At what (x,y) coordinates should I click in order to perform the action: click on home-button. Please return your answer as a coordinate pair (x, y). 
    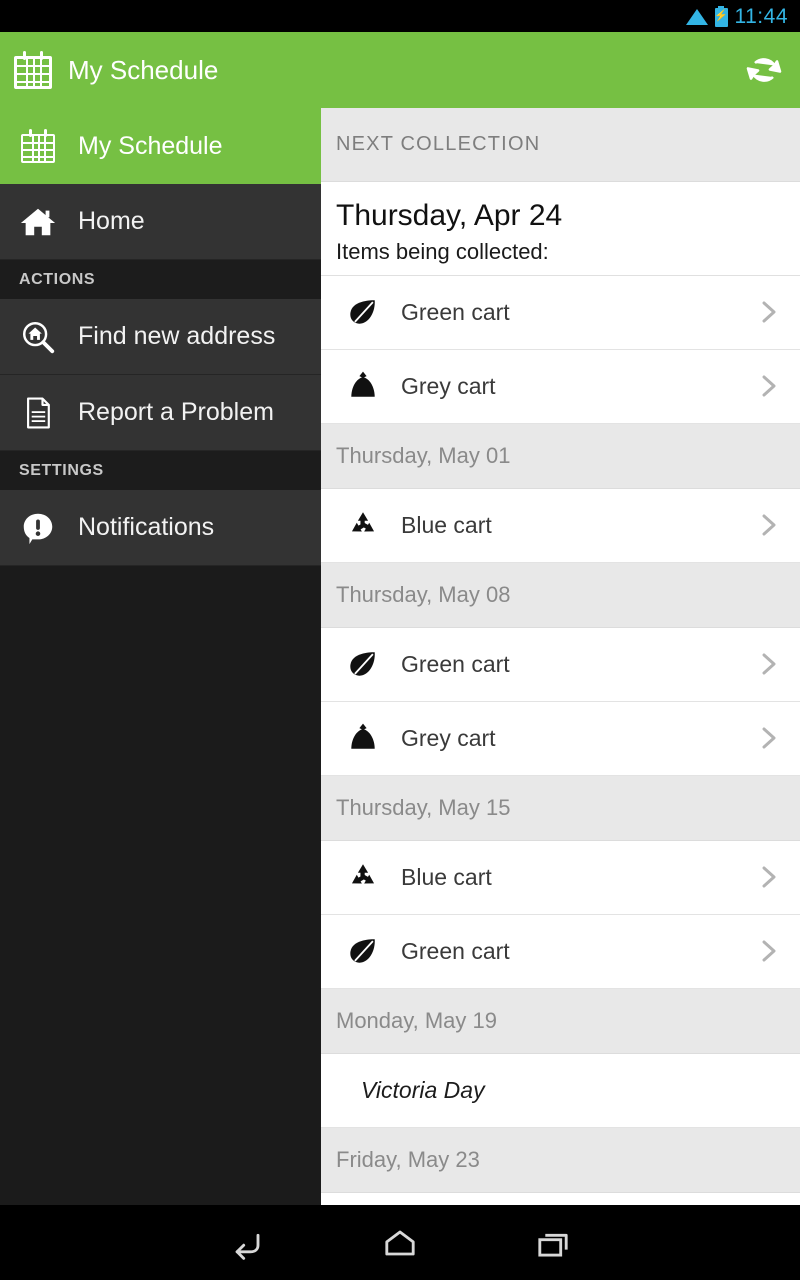
    Looking at the image, I should click on (400, 1243).